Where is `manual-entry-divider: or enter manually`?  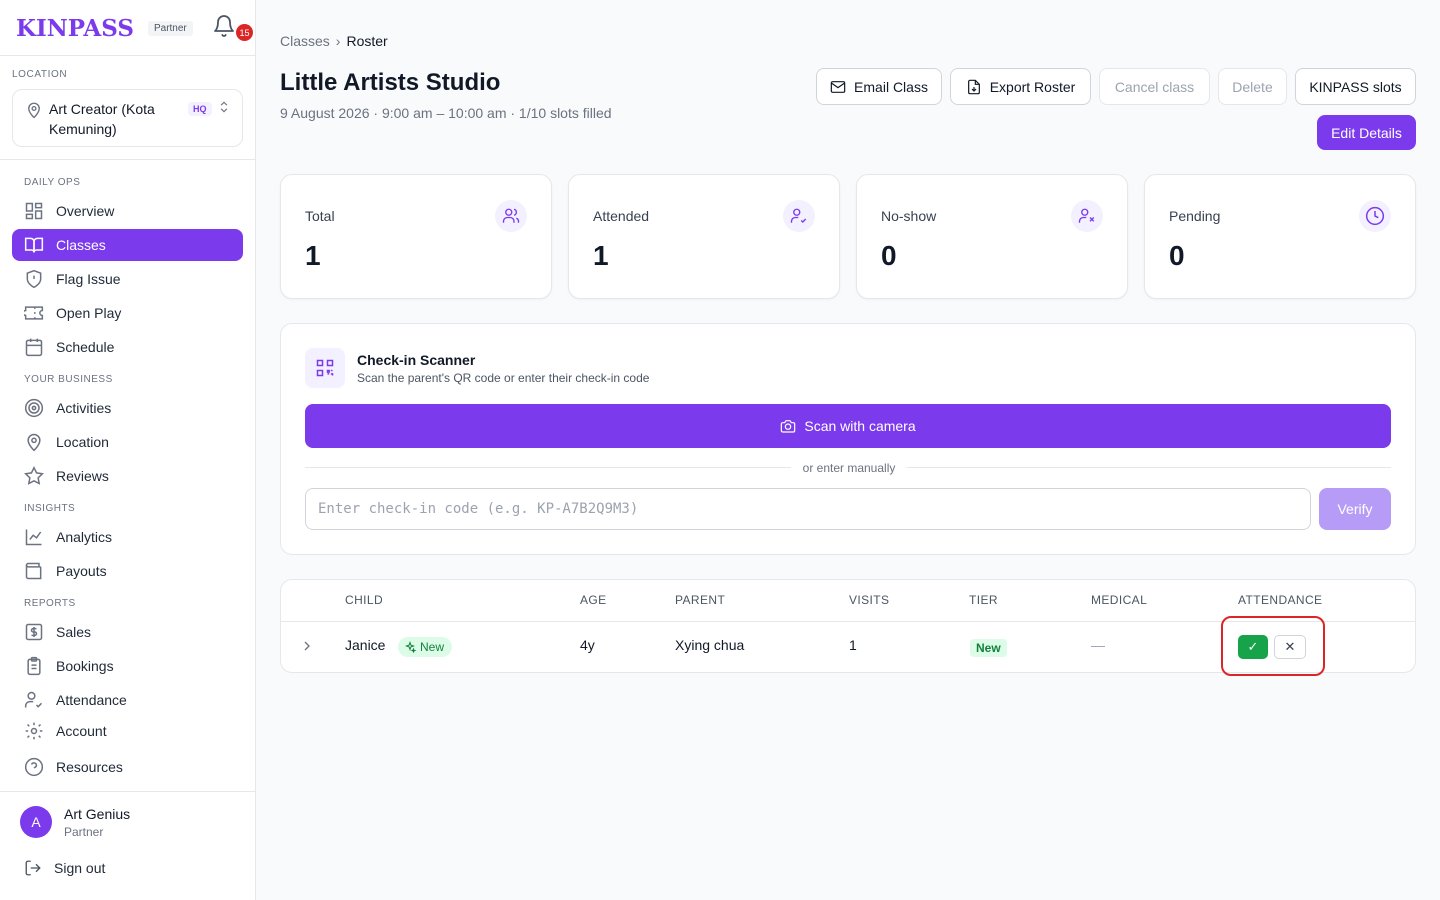
manual-entry-divider: or enter manually is located at coordinates (849, 468).